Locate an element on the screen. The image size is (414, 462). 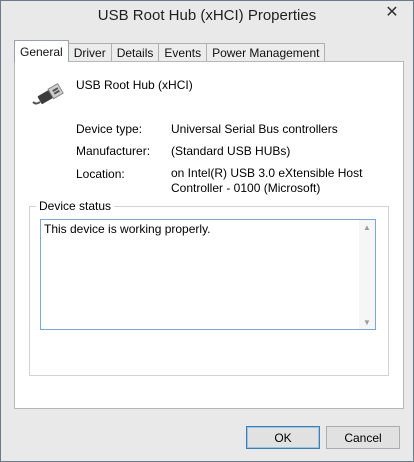
close-button: ✕ is located at coordinates (392, 12).